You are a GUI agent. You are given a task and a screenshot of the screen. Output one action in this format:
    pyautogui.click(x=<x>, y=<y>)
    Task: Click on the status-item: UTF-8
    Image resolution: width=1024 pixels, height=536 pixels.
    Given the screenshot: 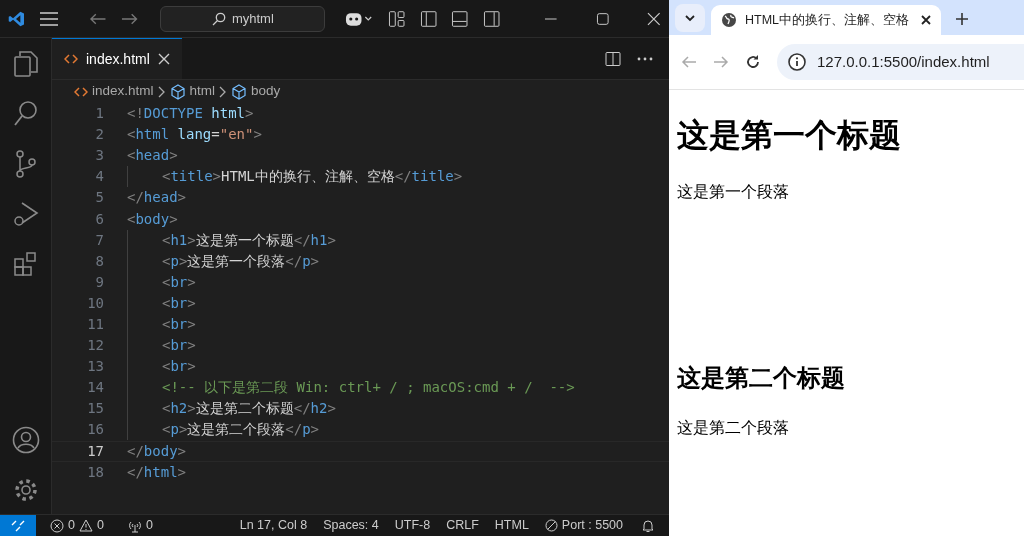 What is the action you would take?
    pyautogui.click(x=412, y=525)
    